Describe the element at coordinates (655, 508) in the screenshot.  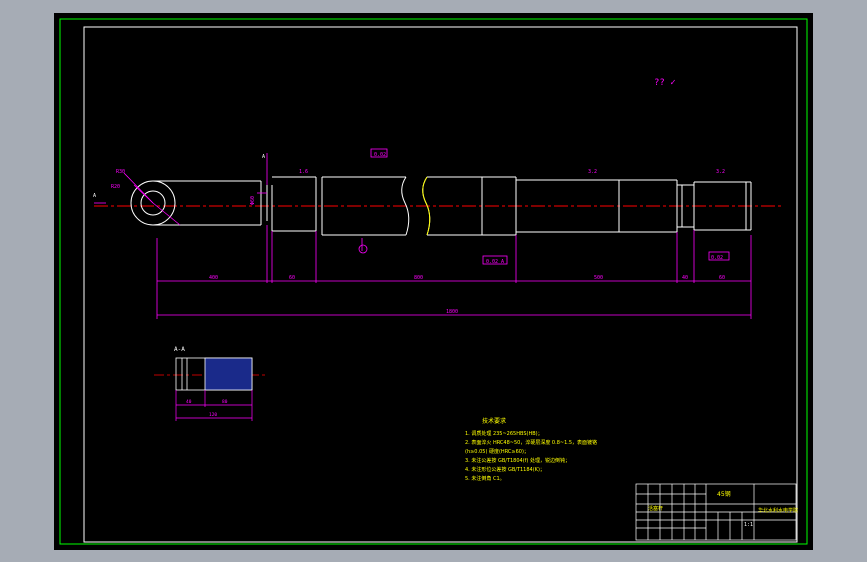
I see `title-block-part-name: 活塞杆` at that location.